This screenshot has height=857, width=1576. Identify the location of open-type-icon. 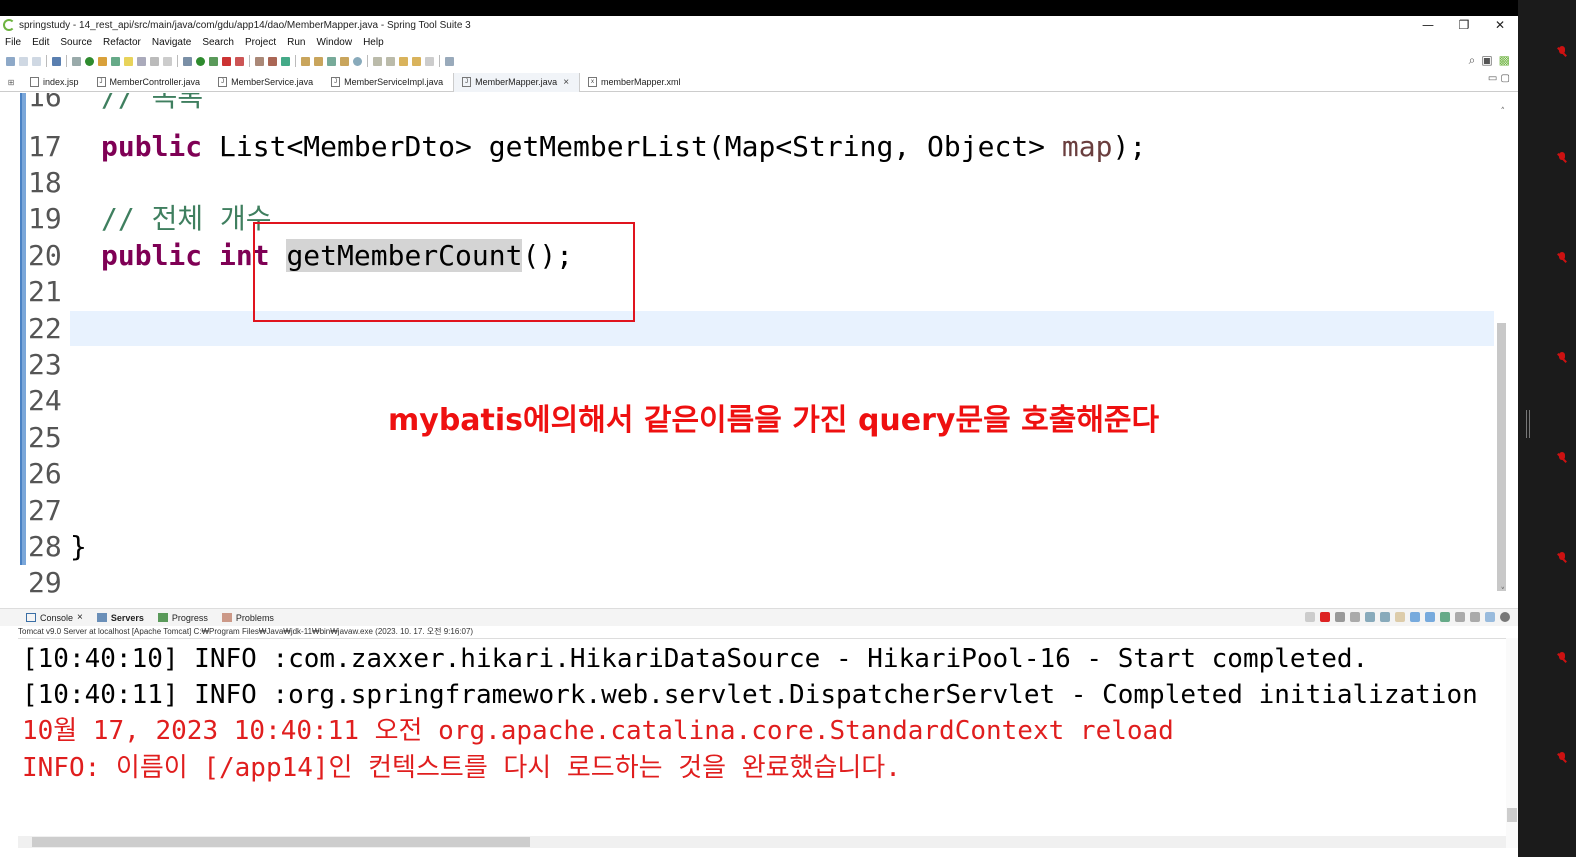
(305, 61).